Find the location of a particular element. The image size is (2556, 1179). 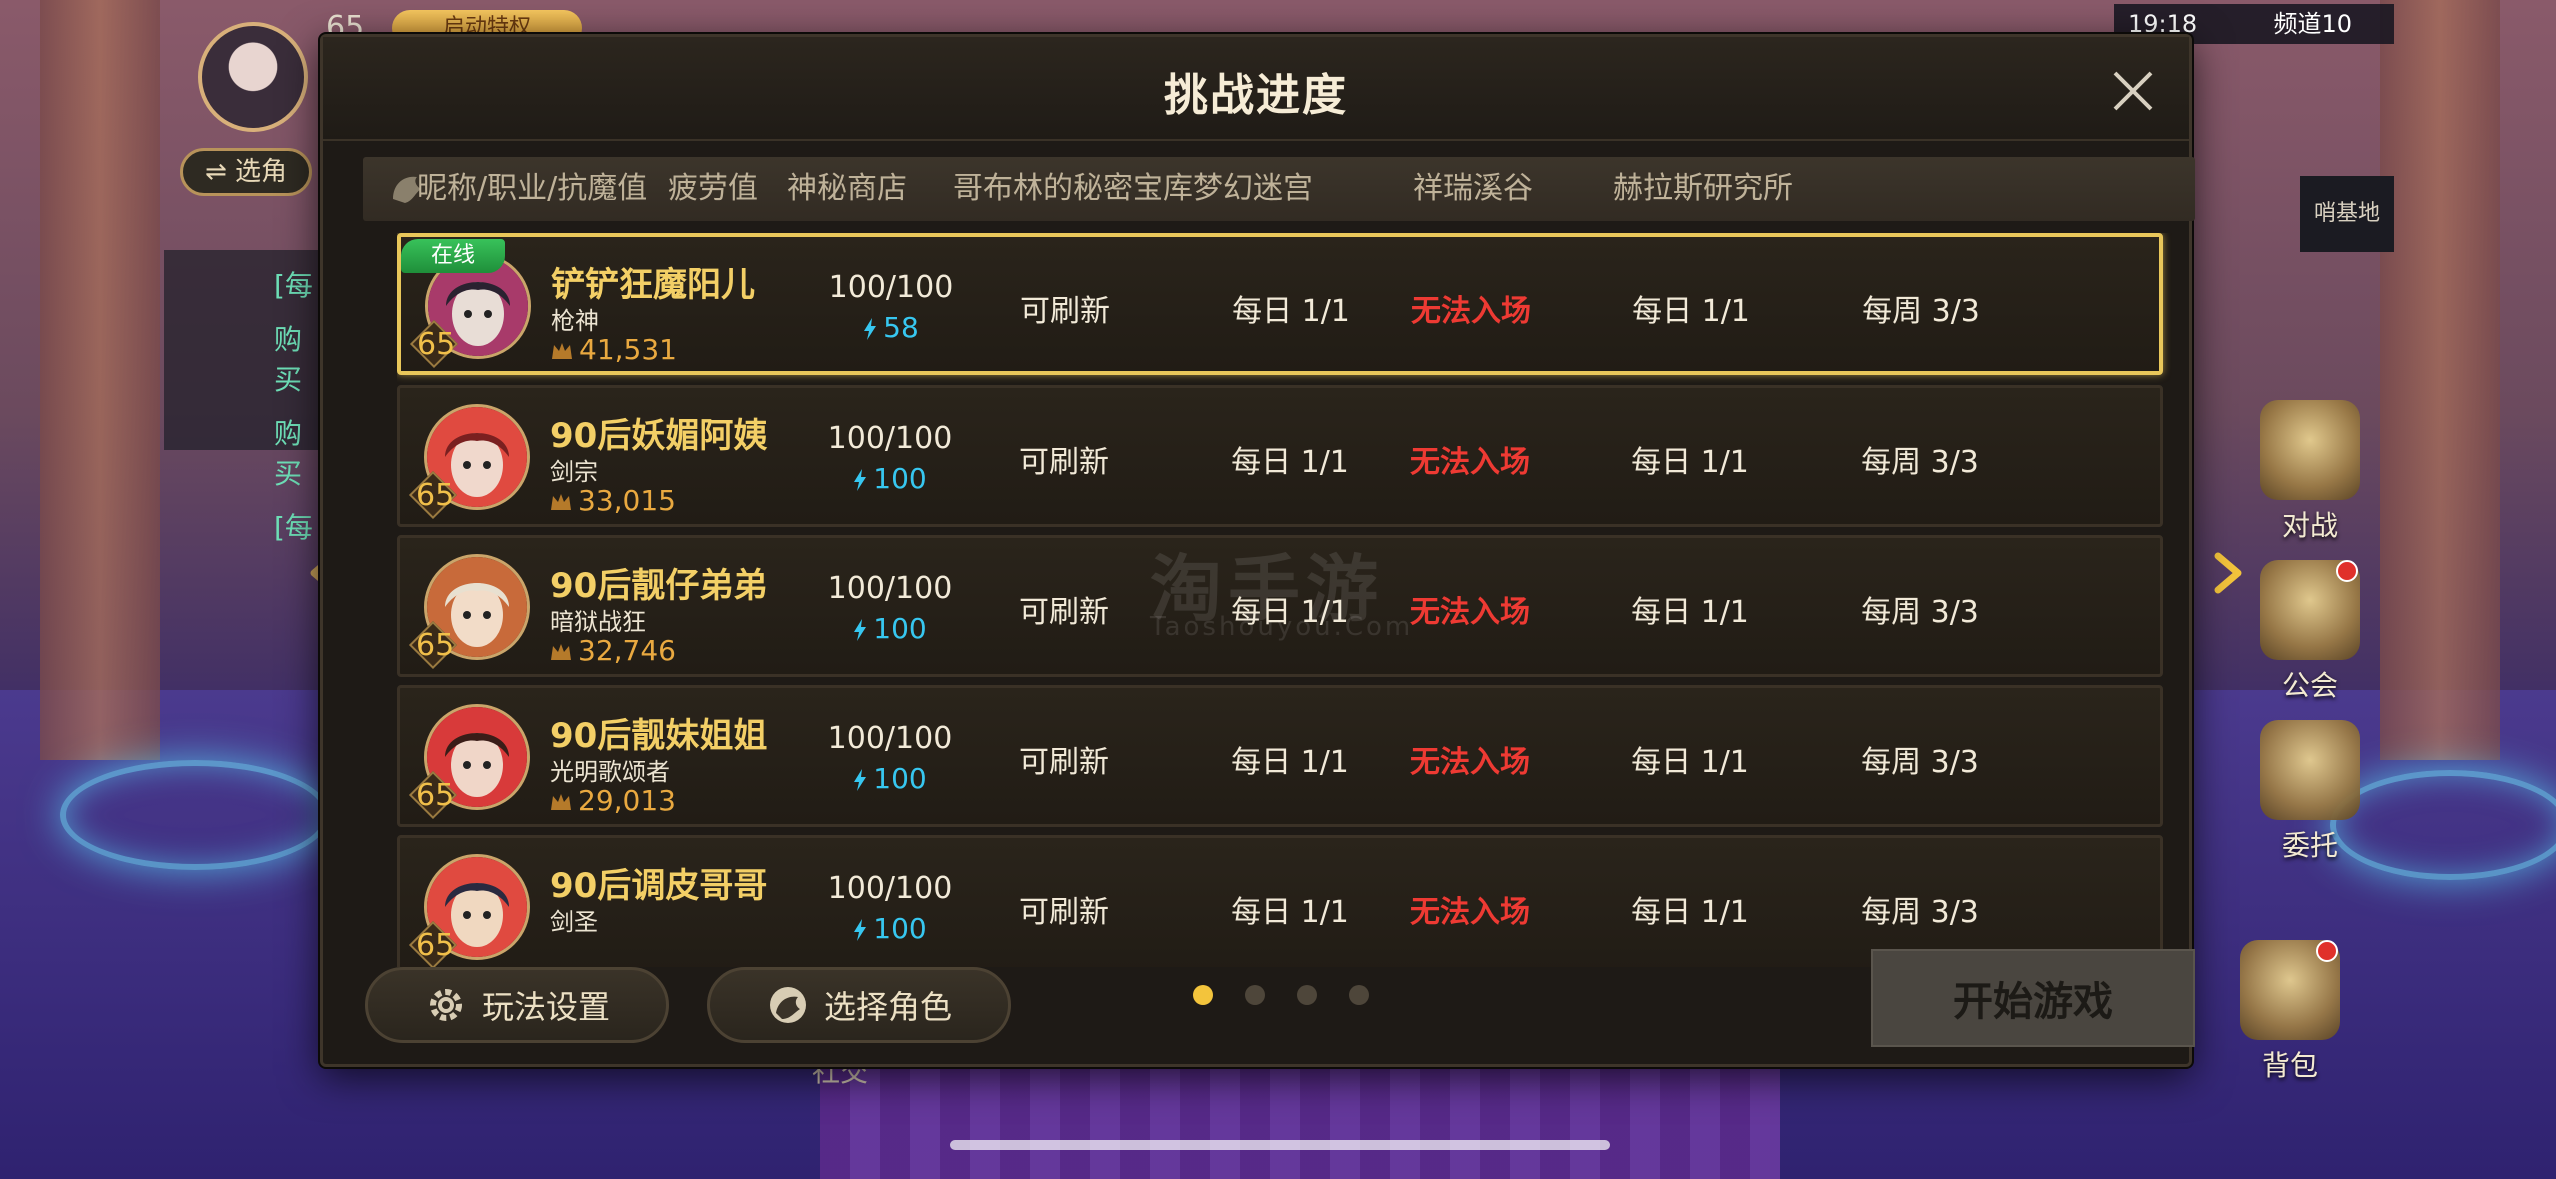

button-label: 选择角色 is located at coordinates (887, 1007).